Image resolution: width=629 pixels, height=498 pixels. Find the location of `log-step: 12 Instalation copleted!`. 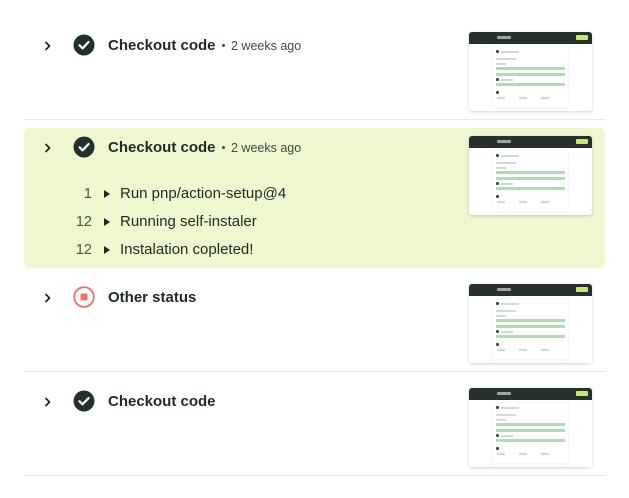

log-step: 12 Instalation copleted! is located at coordinates (174, 250).